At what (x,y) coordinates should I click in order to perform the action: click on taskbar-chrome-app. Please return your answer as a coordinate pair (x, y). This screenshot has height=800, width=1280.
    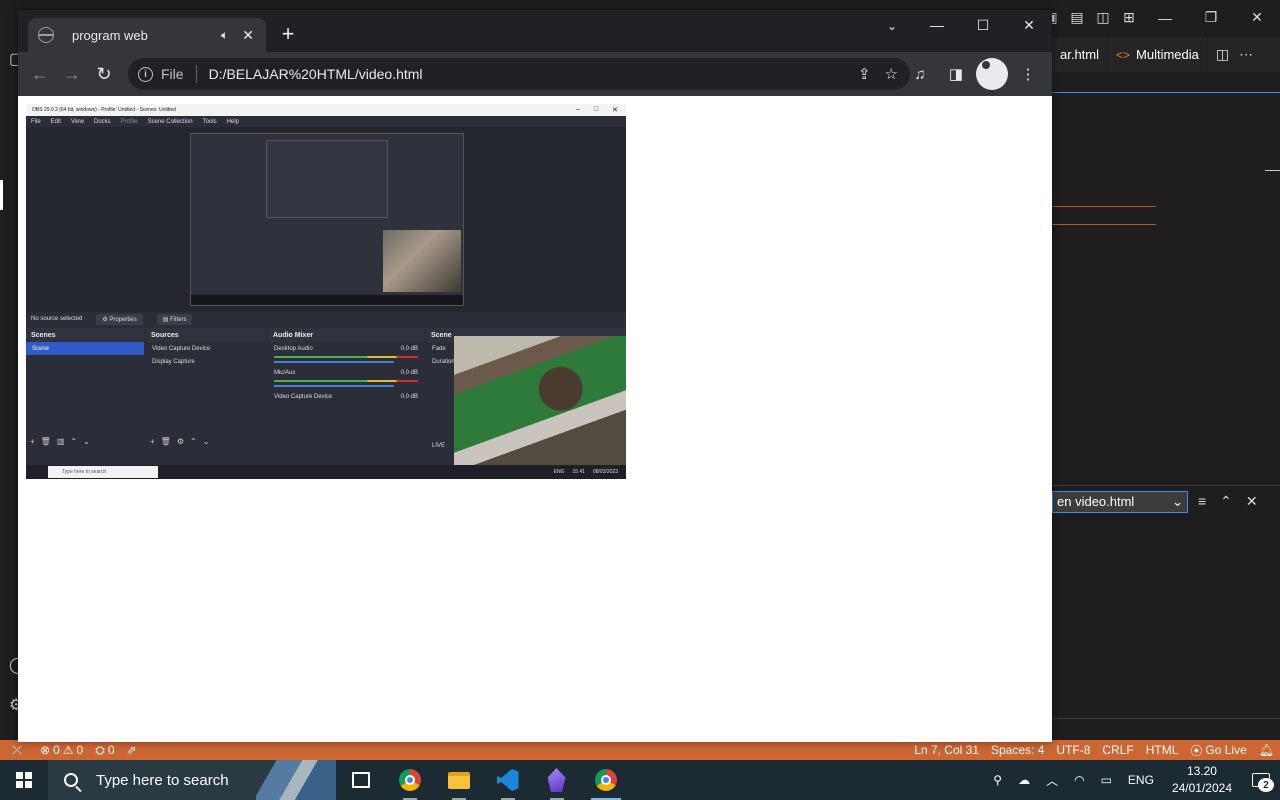
    Looking at the image, I should click on (409, 780).